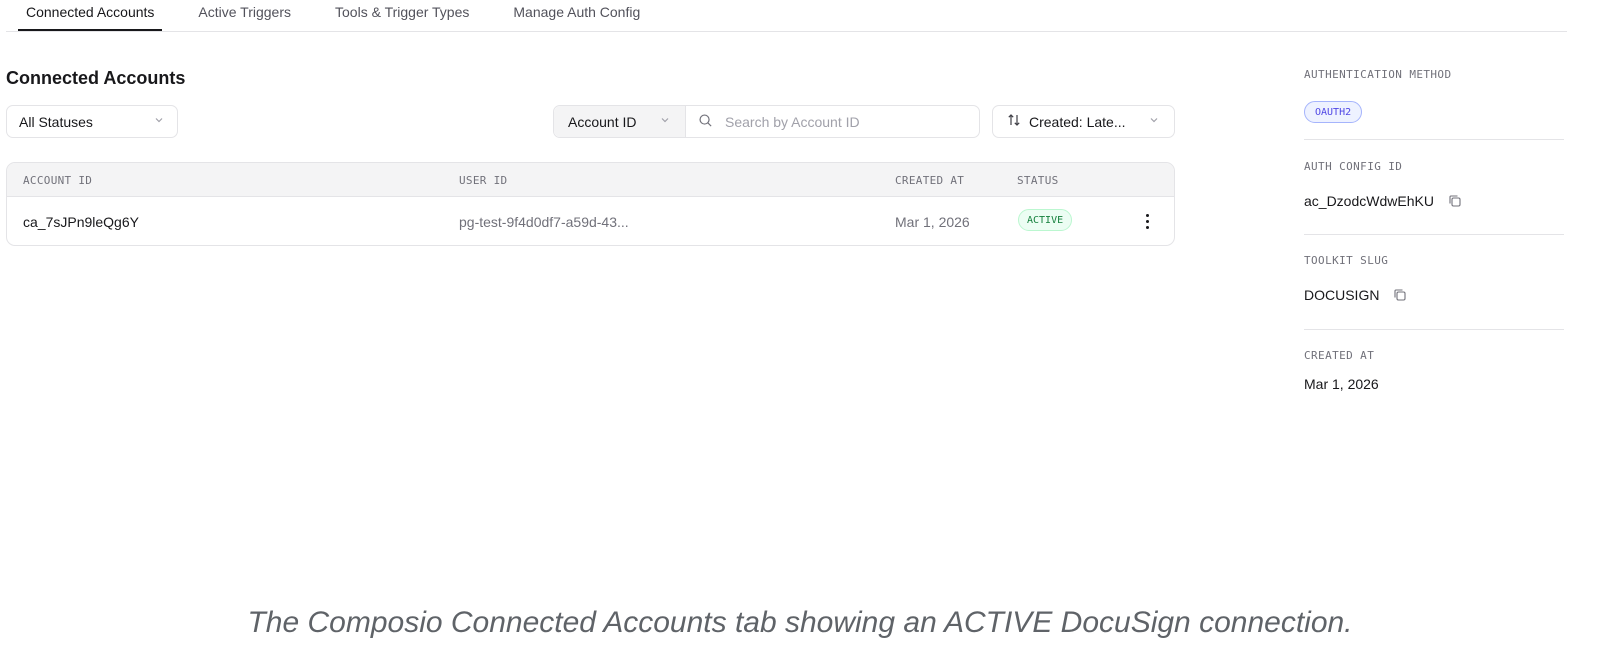  What do you see at coordinates (576, 15) in the screenshot?
I see `tab-manage-auth-config: Manage Auth Config` at bounding box center [576, 15].